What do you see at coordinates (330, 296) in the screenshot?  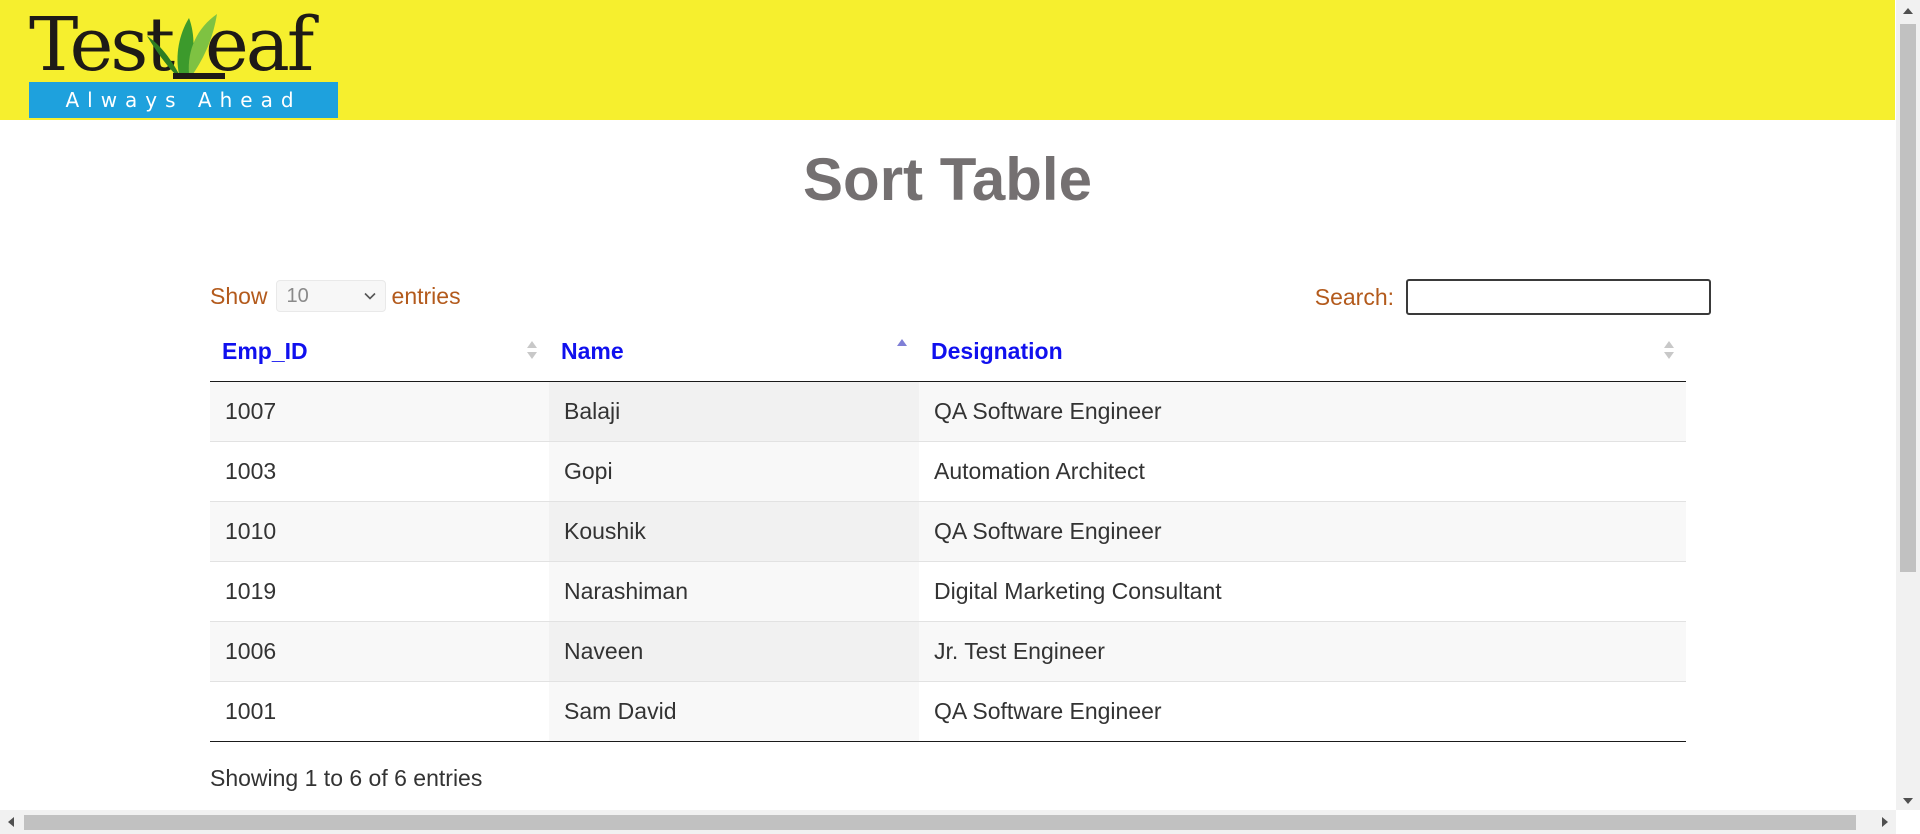 I see `page-length-select: 10` at bounding box center [330, 296].